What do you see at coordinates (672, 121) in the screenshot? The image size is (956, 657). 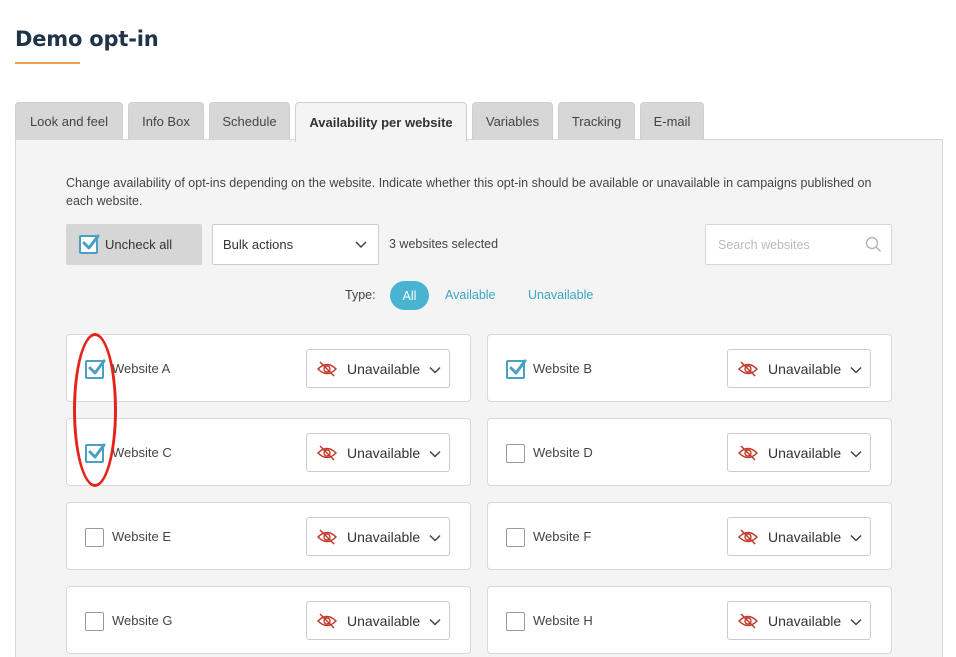 I see `tab-email: E-mail` at bounding box center [672, 121].